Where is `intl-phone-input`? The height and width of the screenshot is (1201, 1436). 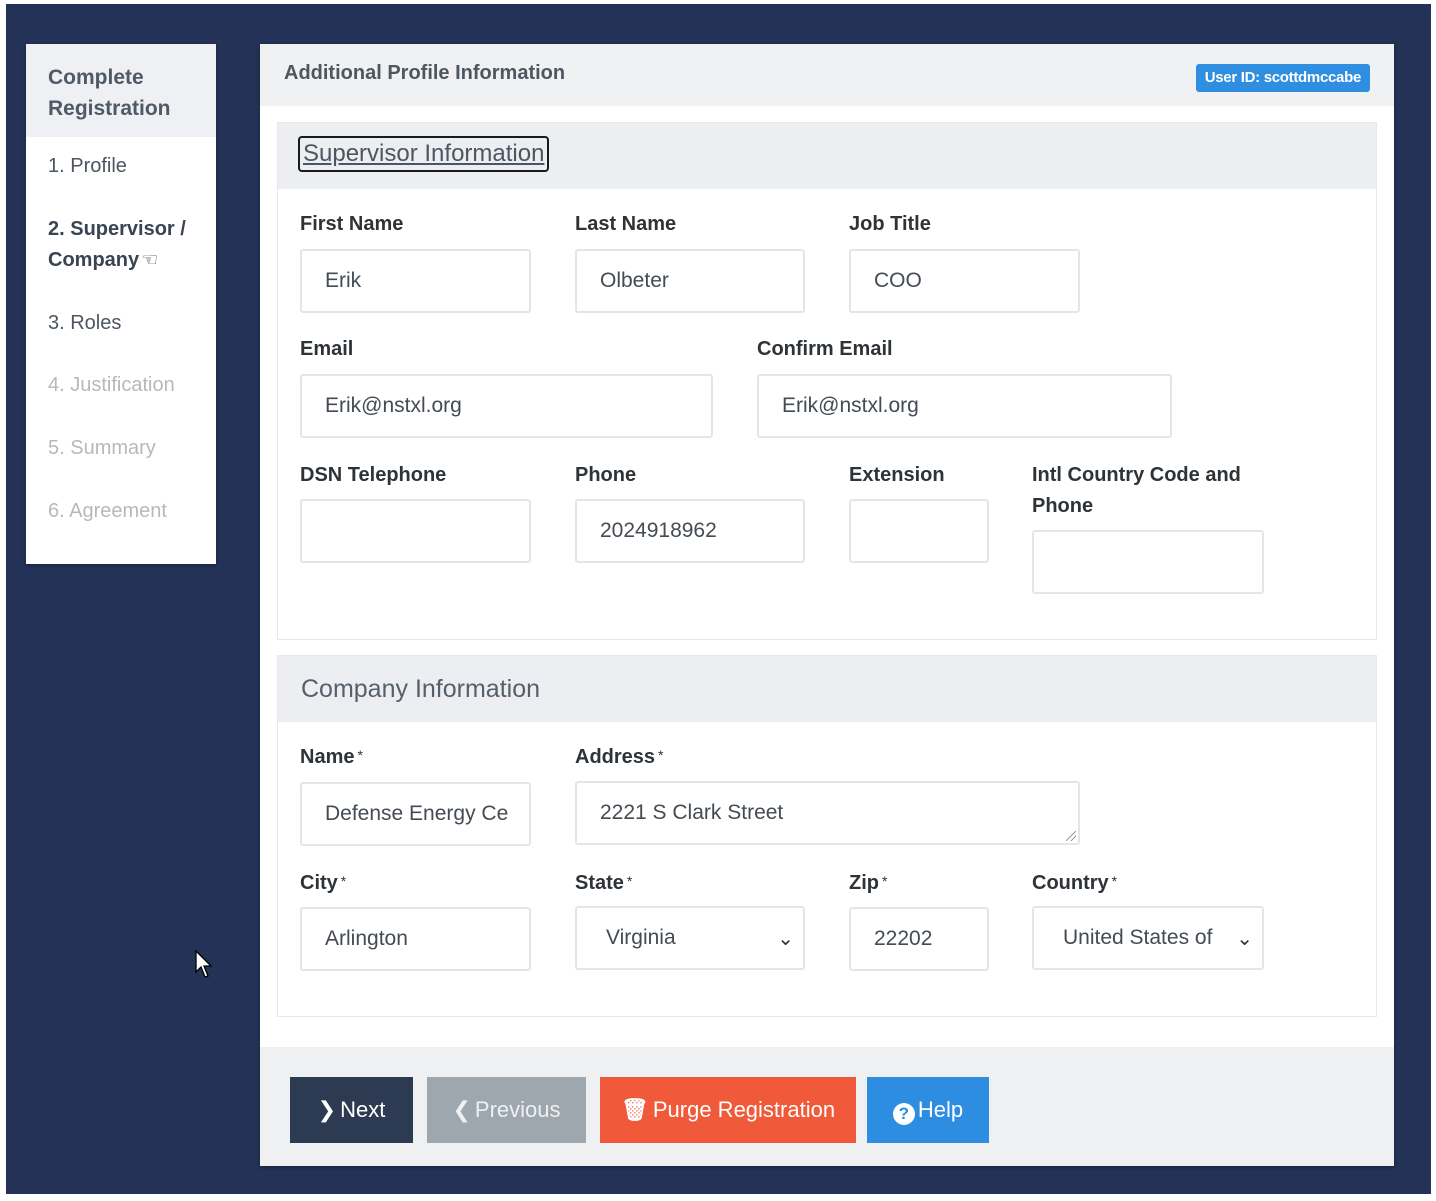 intl-phone-input is located at coordinates (1148, 562).